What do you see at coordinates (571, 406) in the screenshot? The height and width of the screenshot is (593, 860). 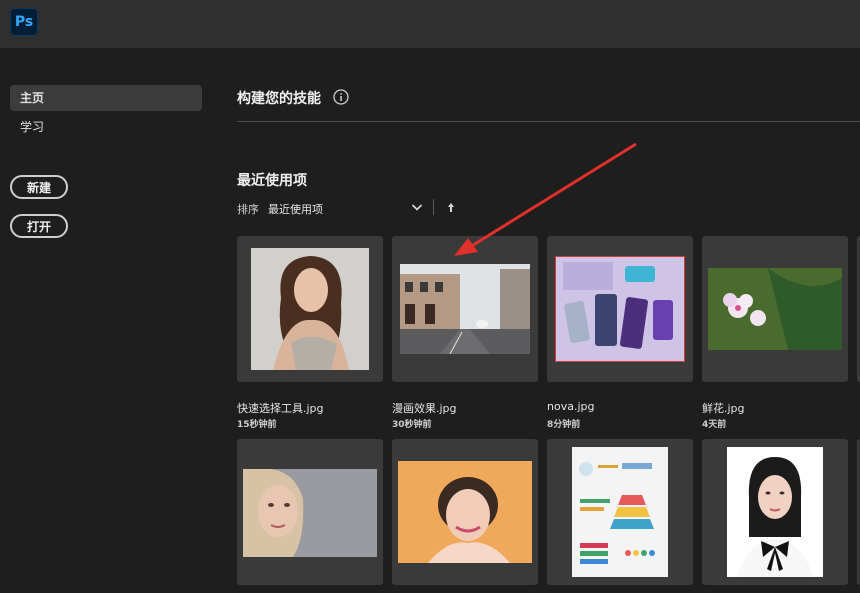 I see `file-name: nova.jpg` at bounding box center [571, 406].